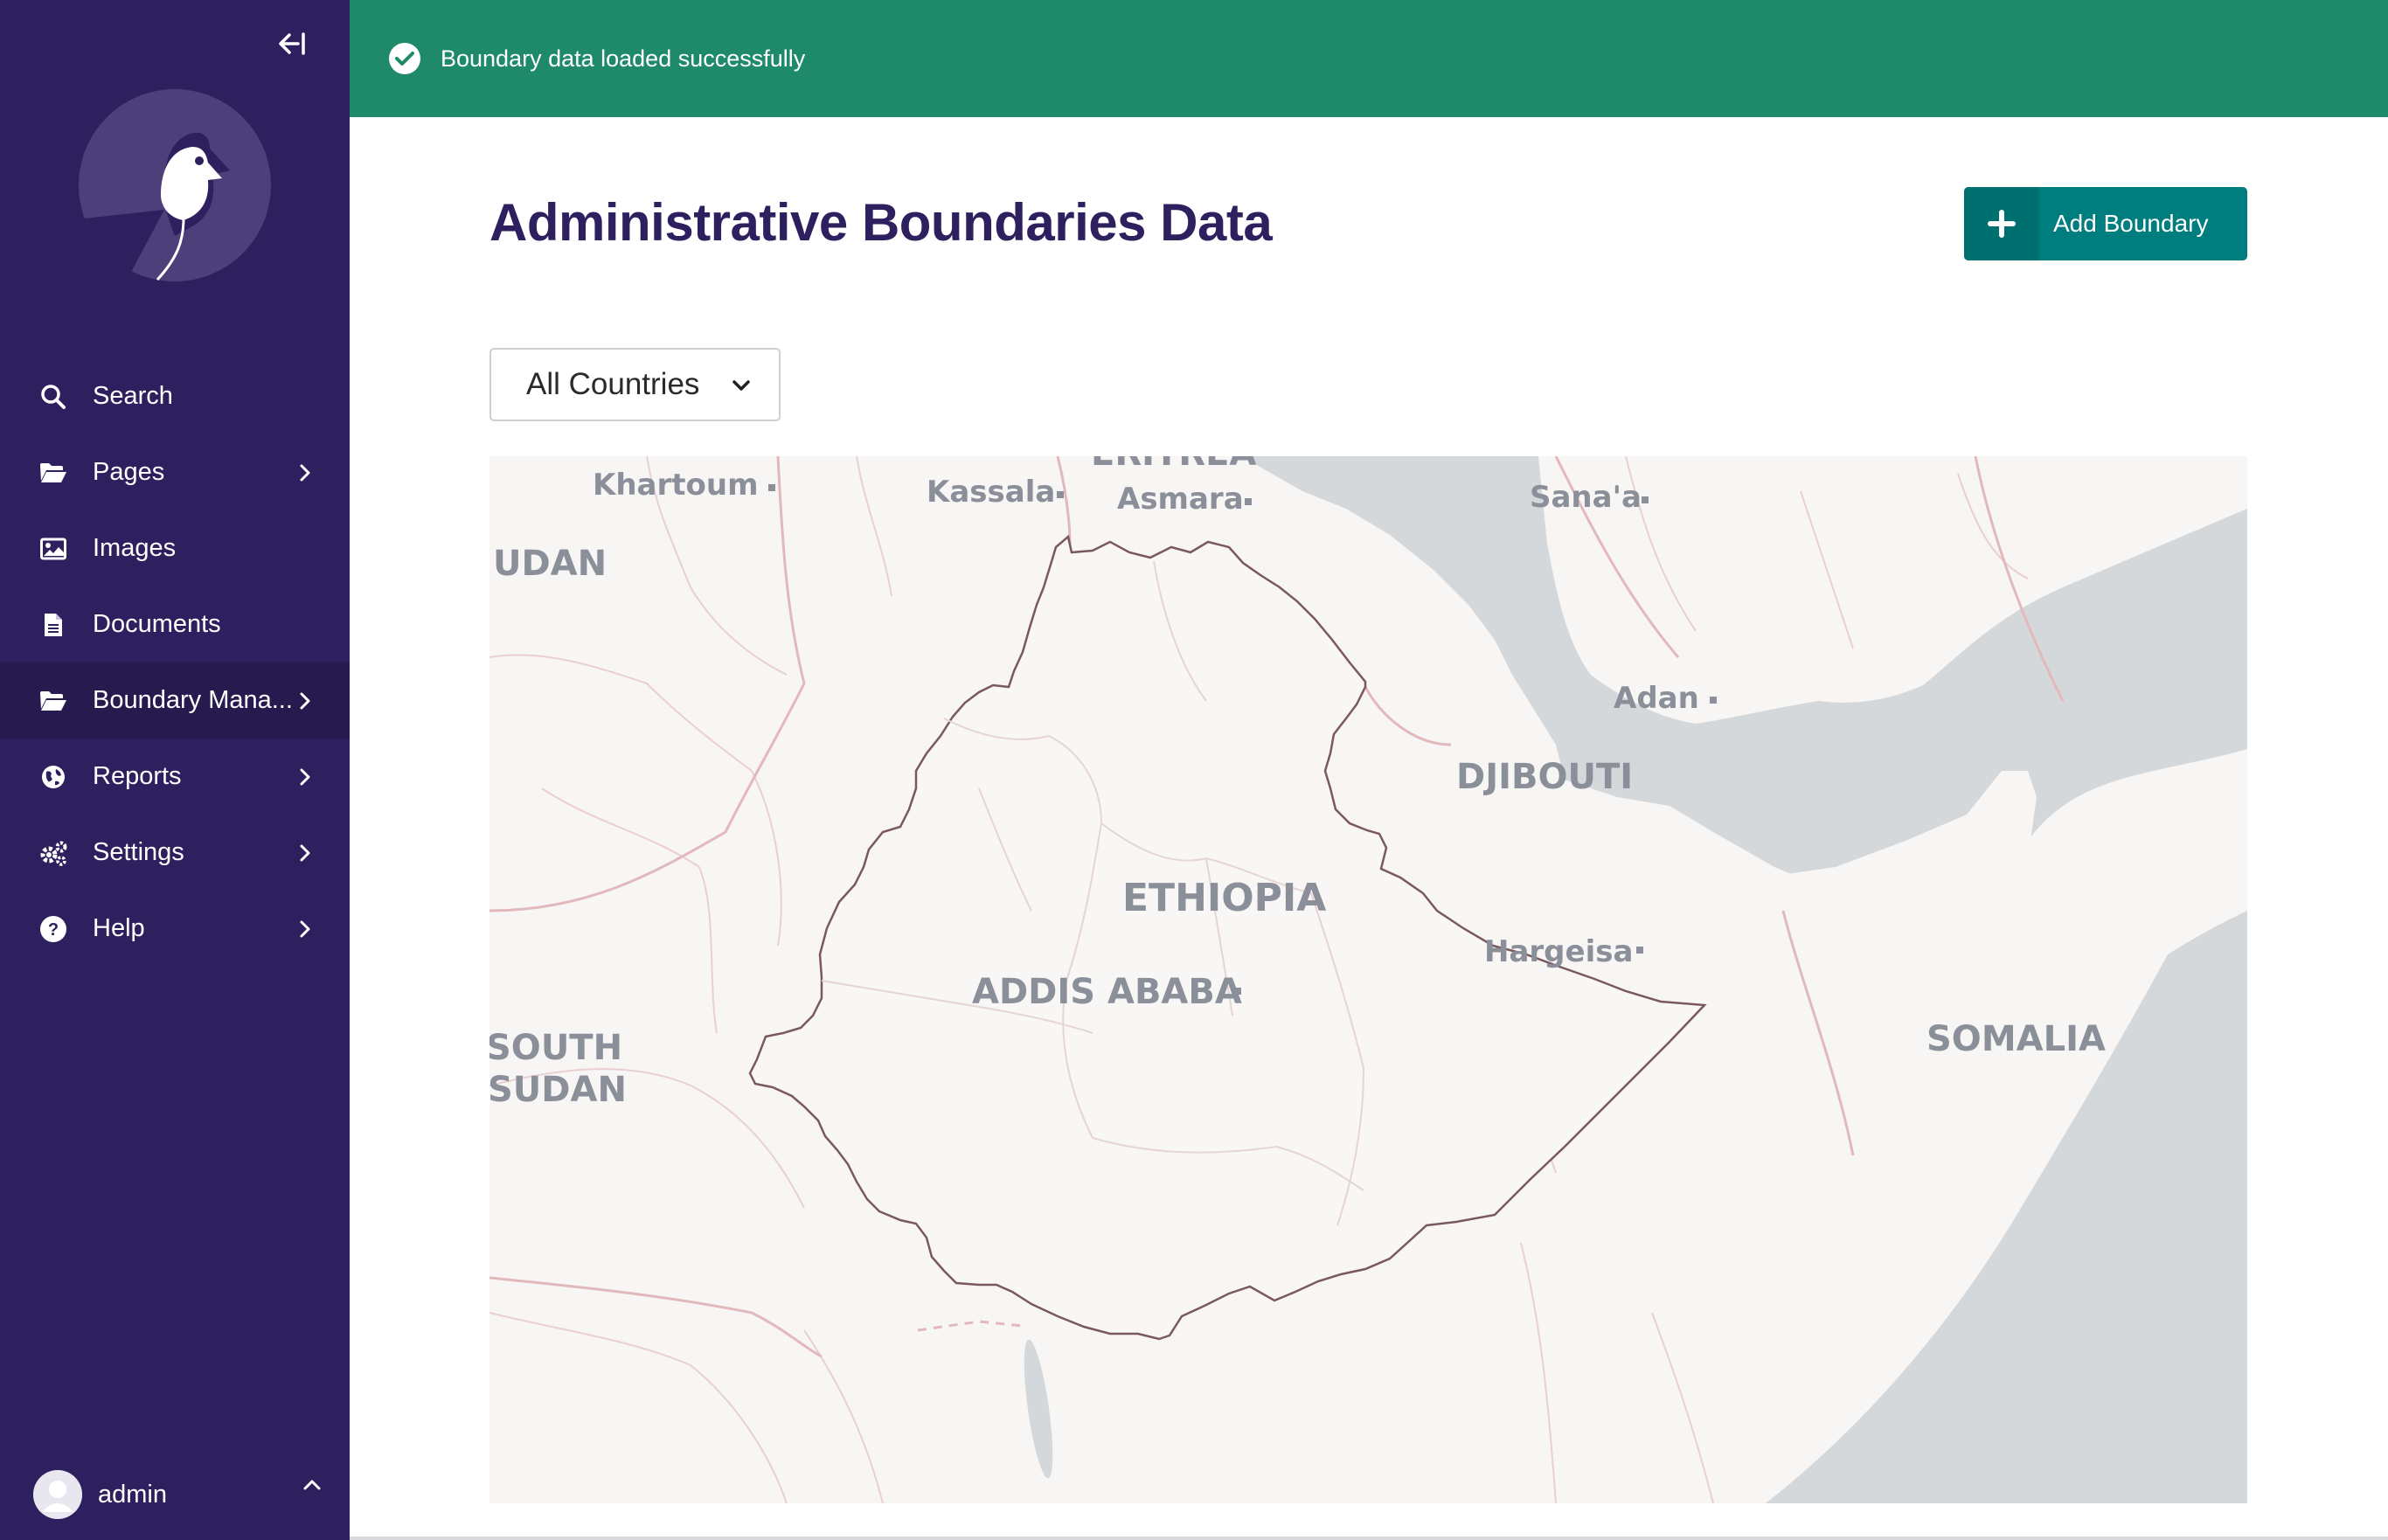  Describe the element at coordinates (175, 185) in the screenshot. I see `wagtail-logo` at that location.